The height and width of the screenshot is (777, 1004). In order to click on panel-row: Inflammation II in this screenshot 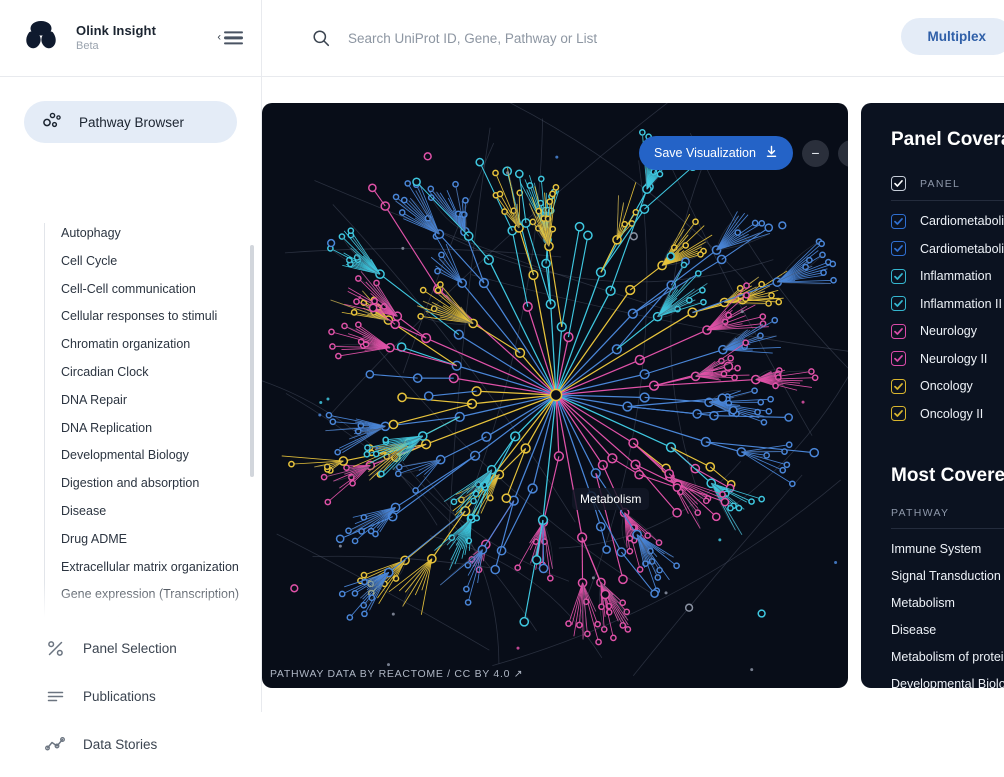, I will do `click(947, 303)`.